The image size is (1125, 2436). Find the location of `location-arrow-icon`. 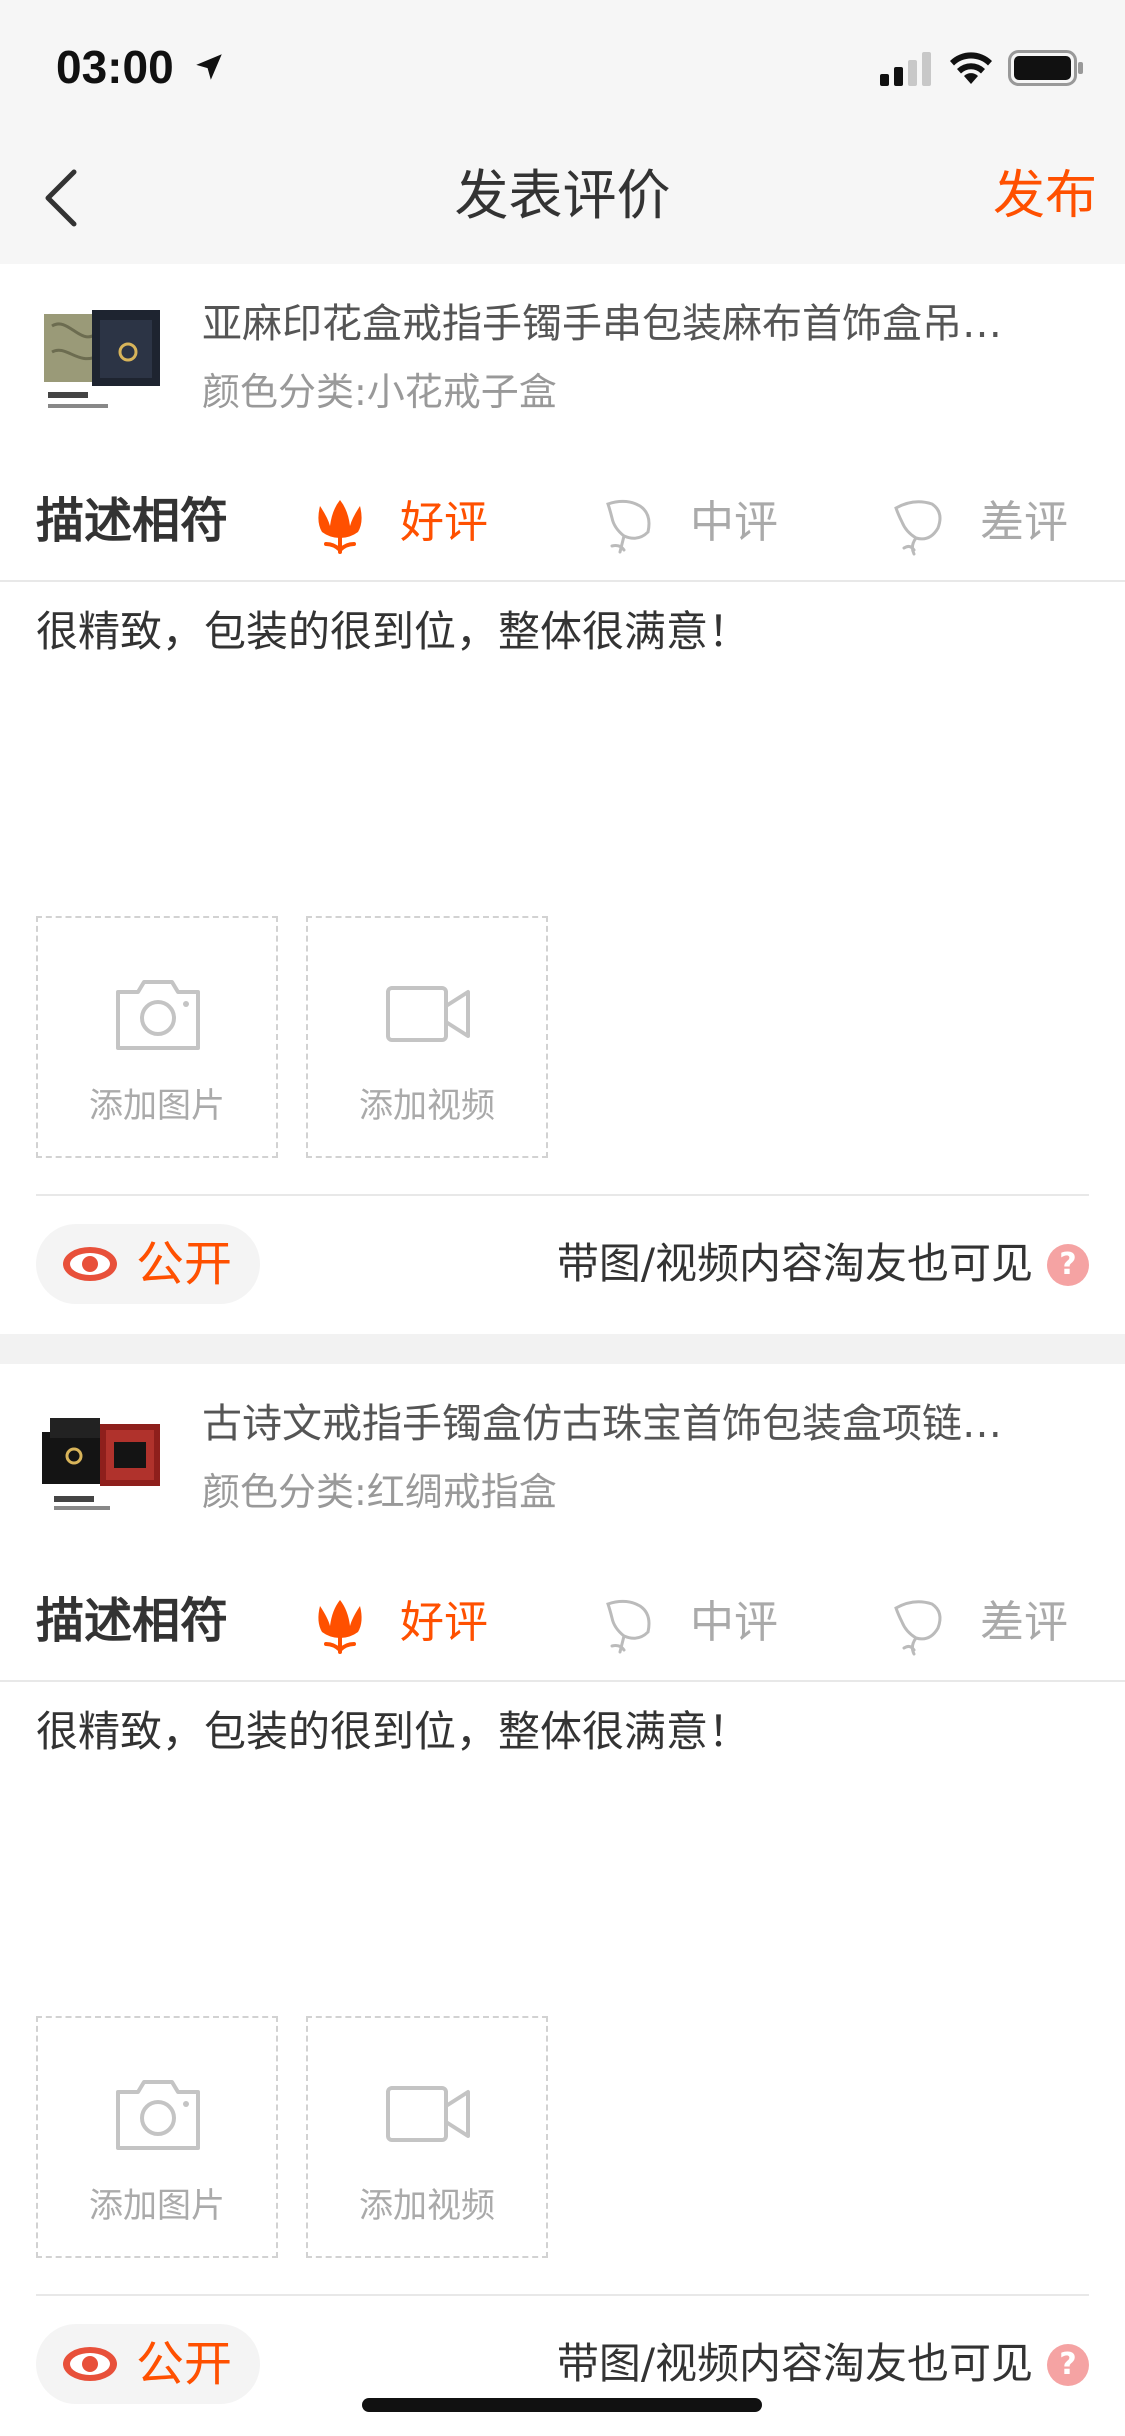

location-arrow-icon is located at coordinates (209, 67).